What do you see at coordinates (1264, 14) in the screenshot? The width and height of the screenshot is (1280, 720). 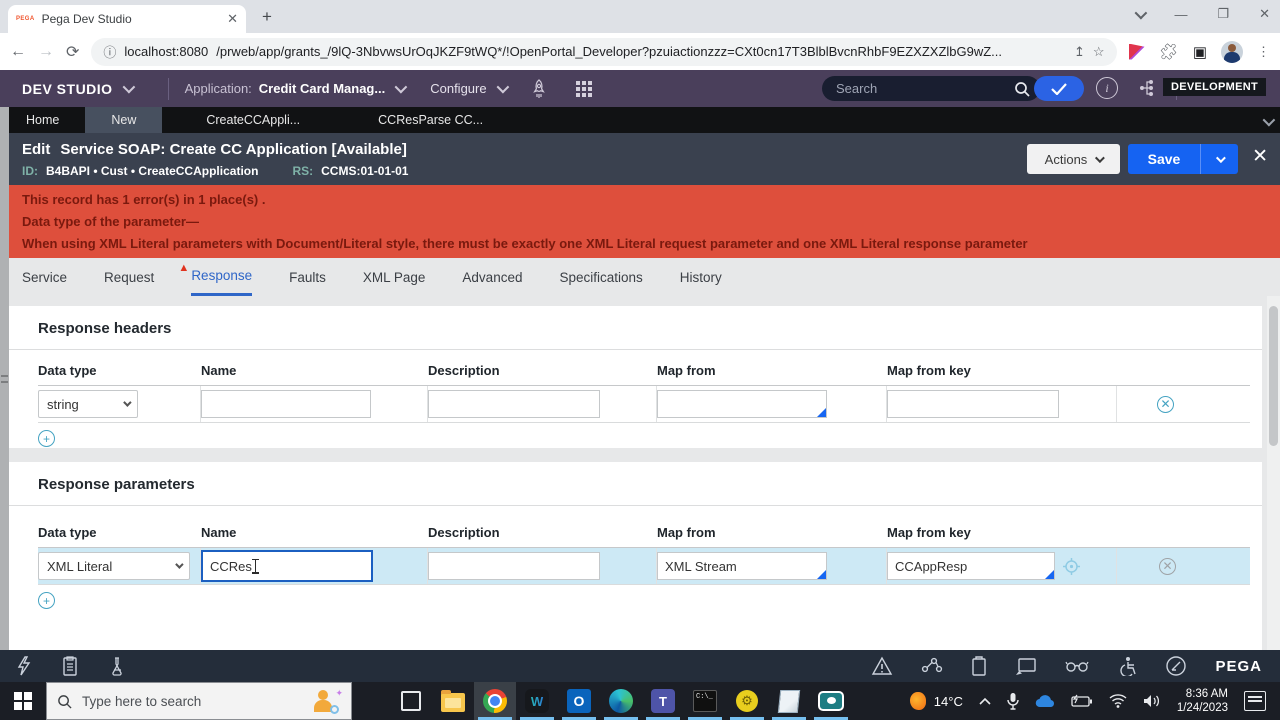 I see `window-close-button: ✕` at bounding box center [1264, 14].